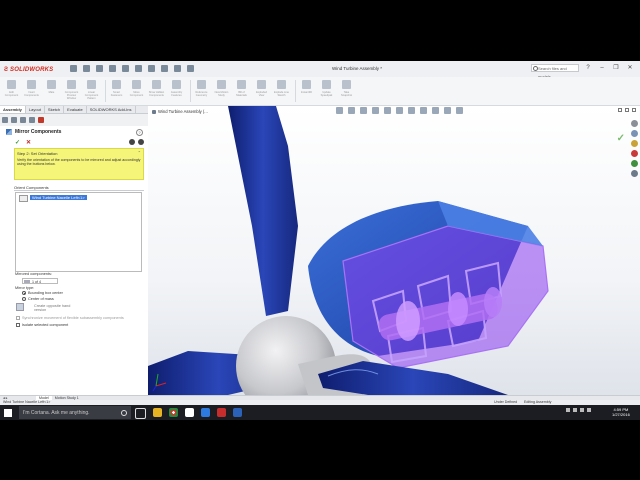 This screenshot has width=640, height=480. Describe the element at coordinates (634, 110) in the screenshot. I see `viewport-close-icon` at that location.